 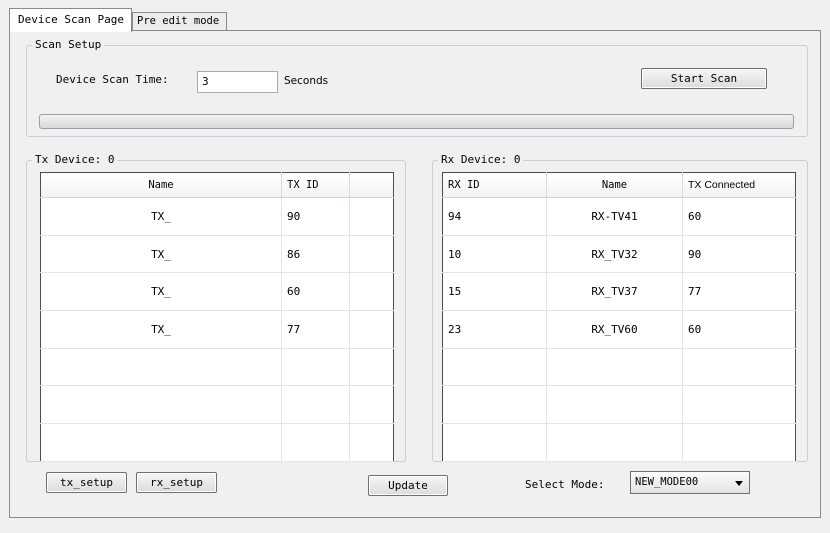 What do you see at coordinates (416, 121) in the screenshot?
I see `scan-progress-bar` at bounding box center [416, 121].